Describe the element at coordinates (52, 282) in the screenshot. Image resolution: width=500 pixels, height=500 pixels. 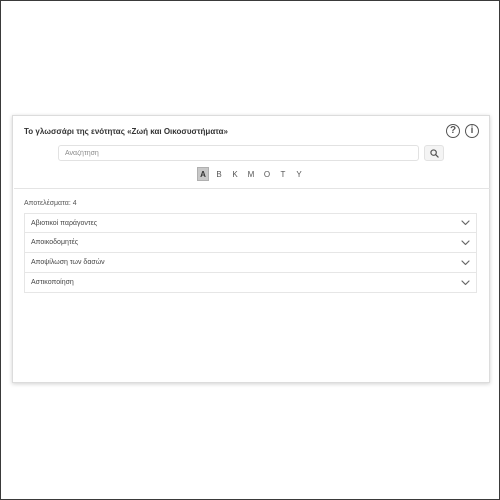
I see `glossary-term-label: Αστικοποίηση` at that location.